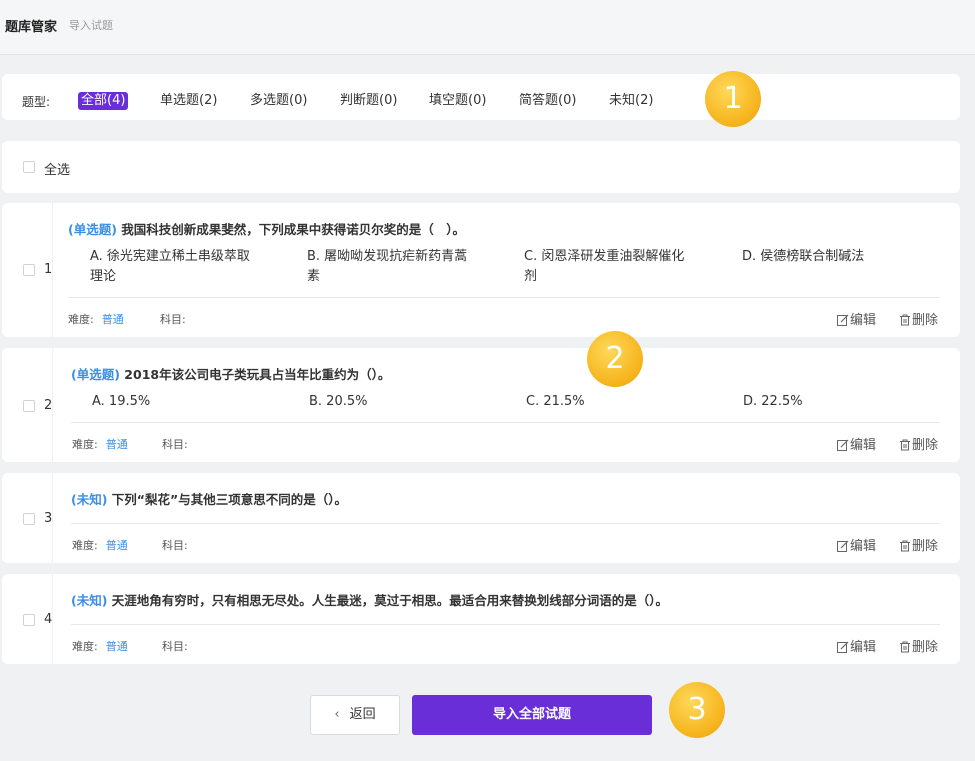 The height and width of the screenshot is (761, 975). What do you see at coordinates (337, 714) in the screenshot?
I see `chevron-left-icon: ‹` at bounding box center [337, 714].